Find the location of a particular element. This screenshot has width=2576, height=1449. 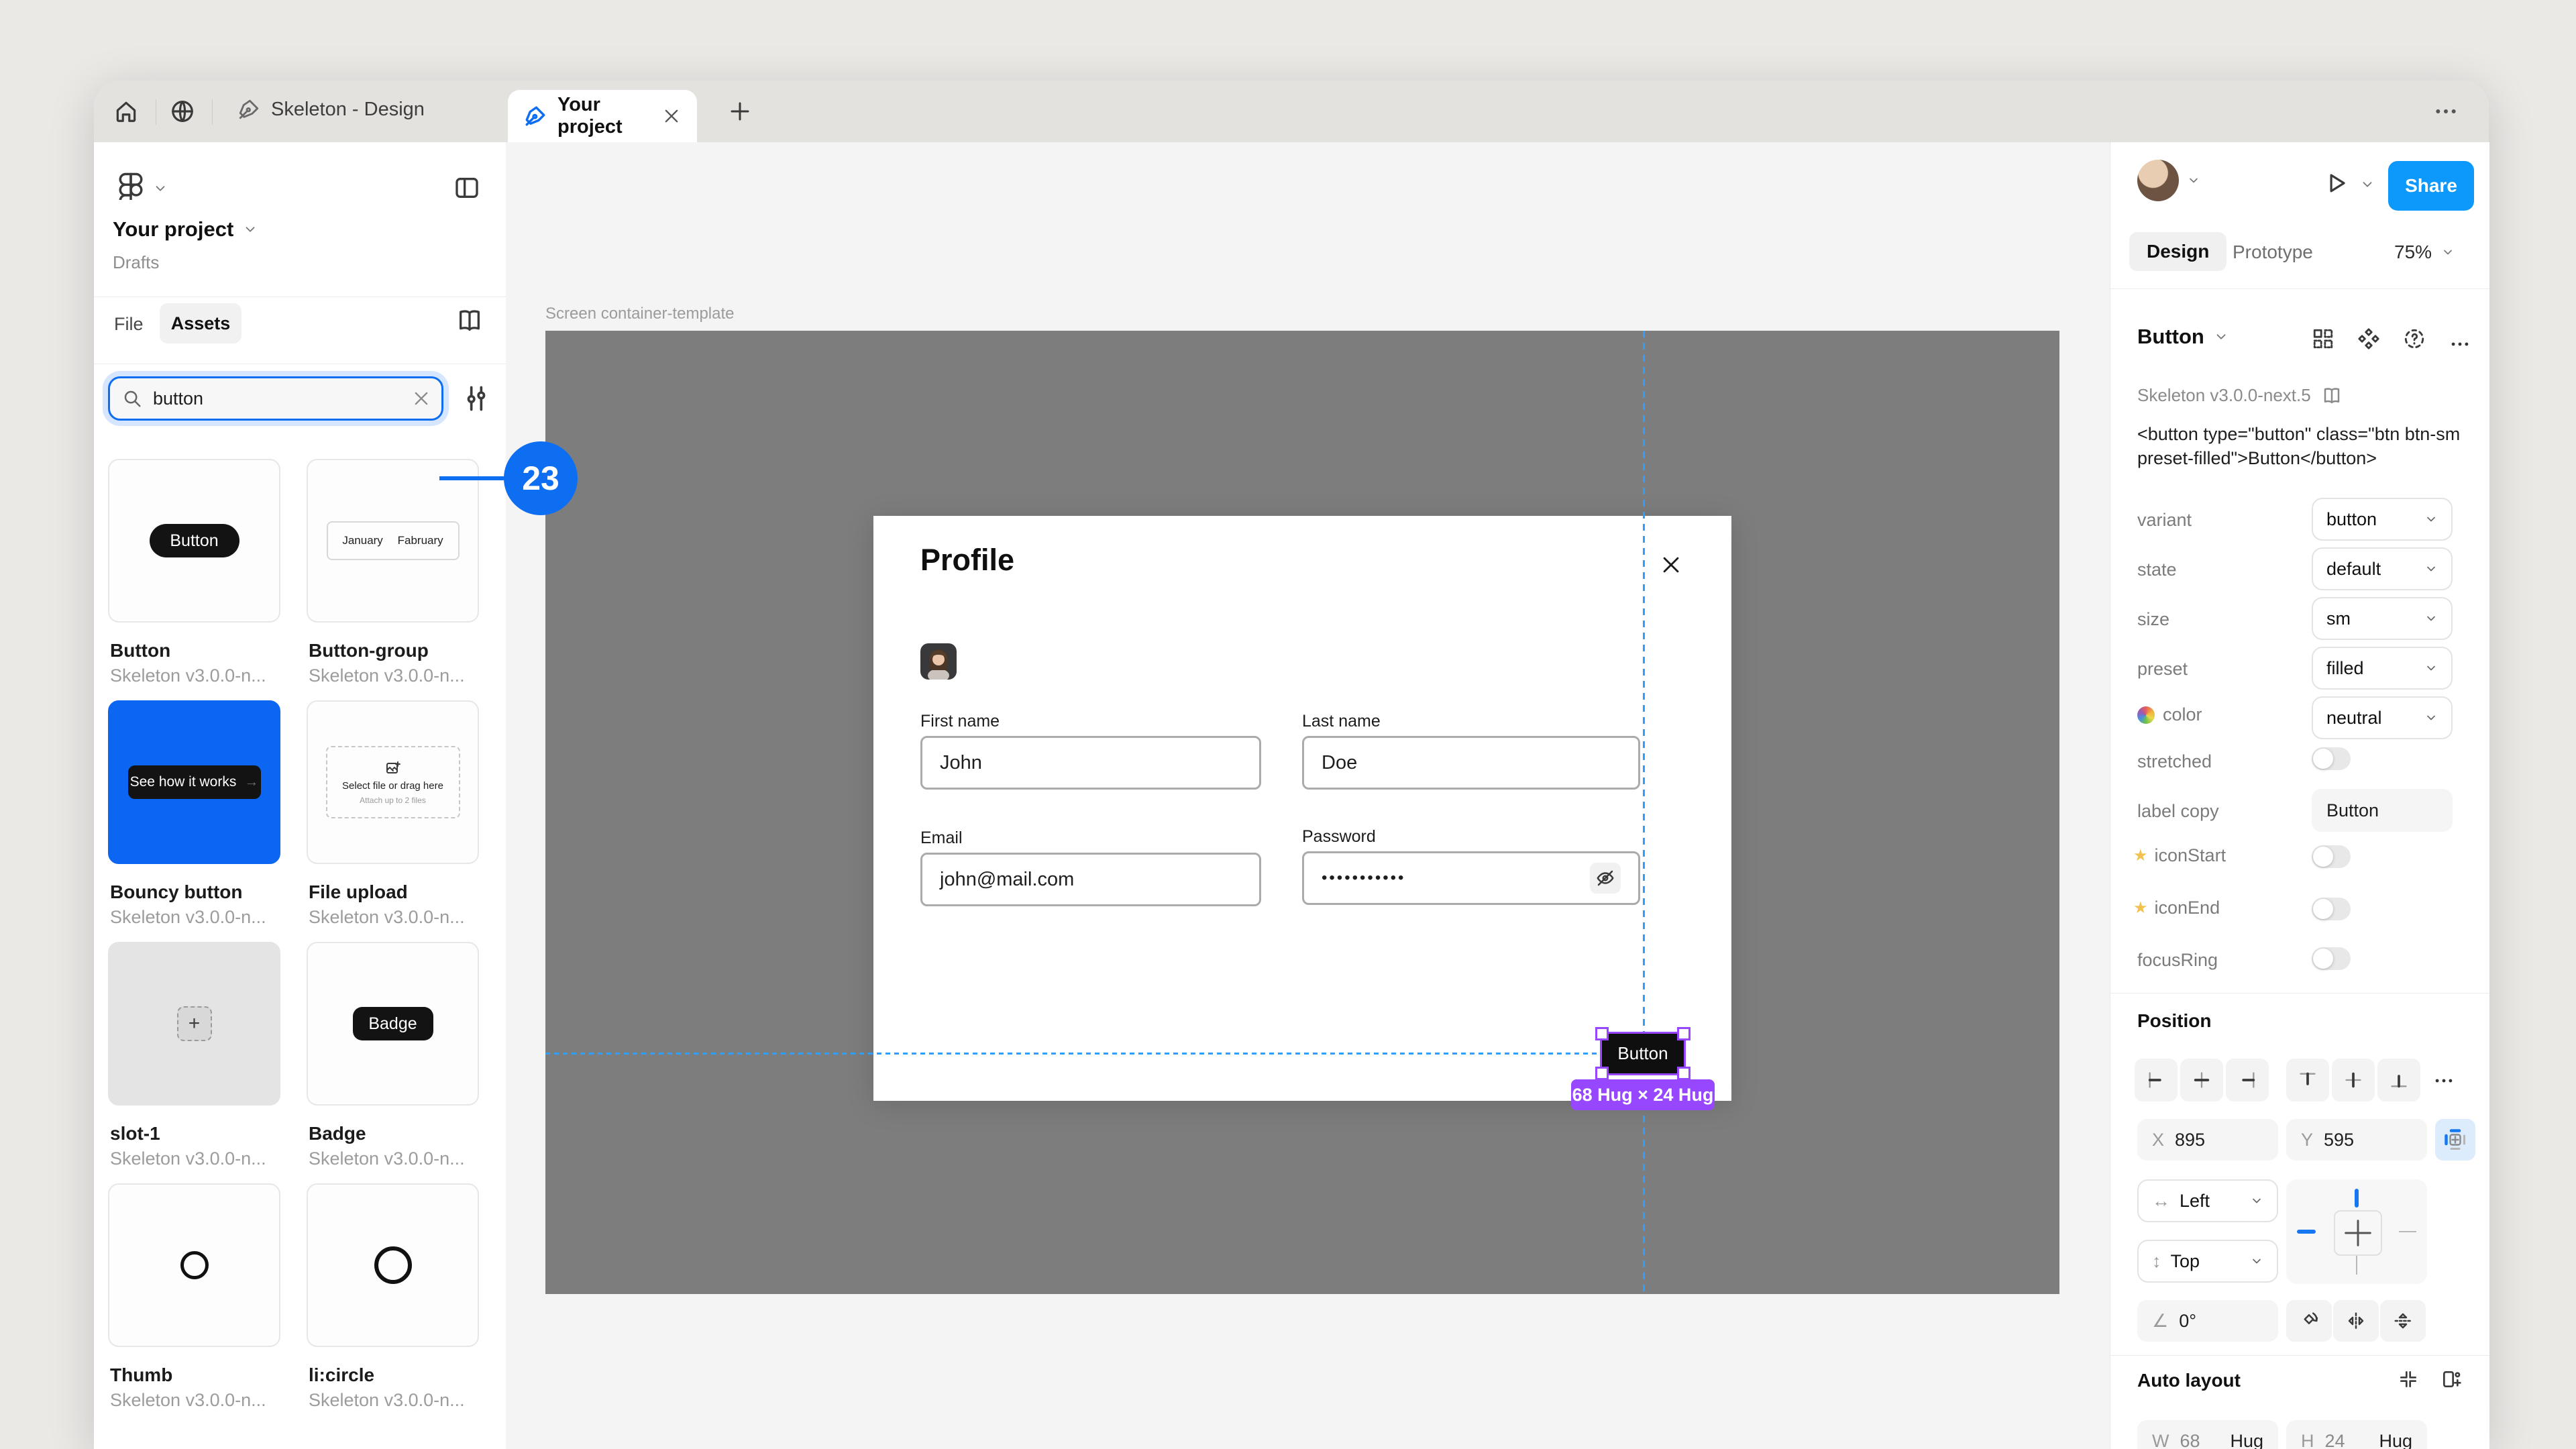

state-select: default is located at coordinates (2382, 568).